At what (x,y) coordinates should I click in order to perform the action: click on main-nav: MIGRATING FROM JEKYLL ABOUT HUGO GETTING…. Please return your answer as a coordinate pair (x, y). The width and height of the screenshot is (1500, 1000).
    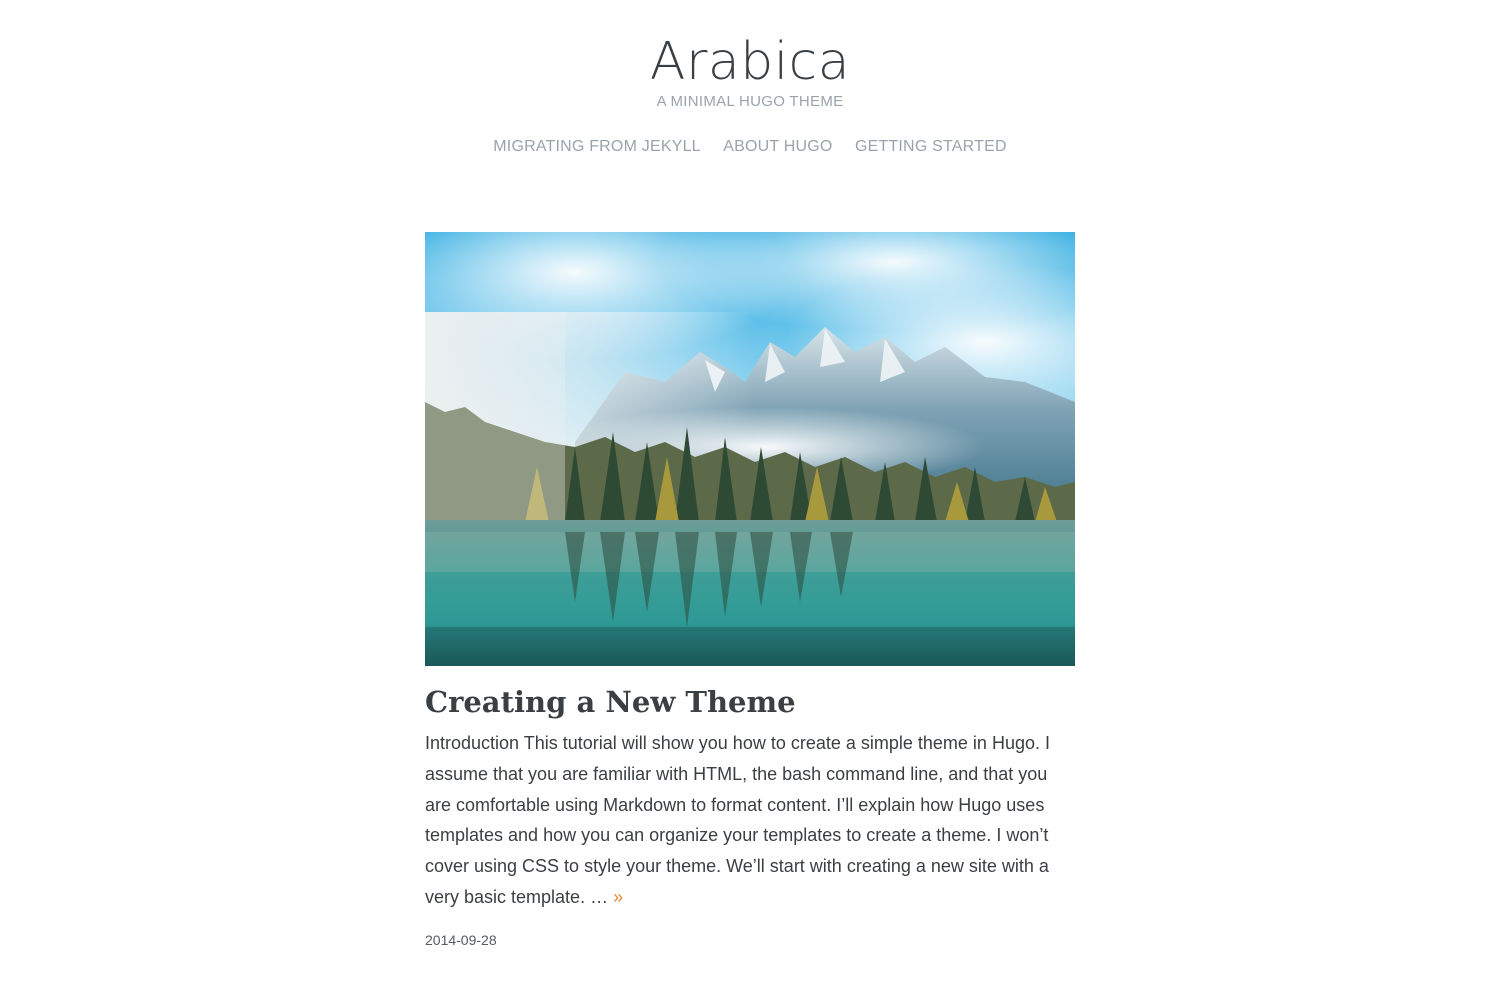
    Looking at the image, I should click on (750, 147).